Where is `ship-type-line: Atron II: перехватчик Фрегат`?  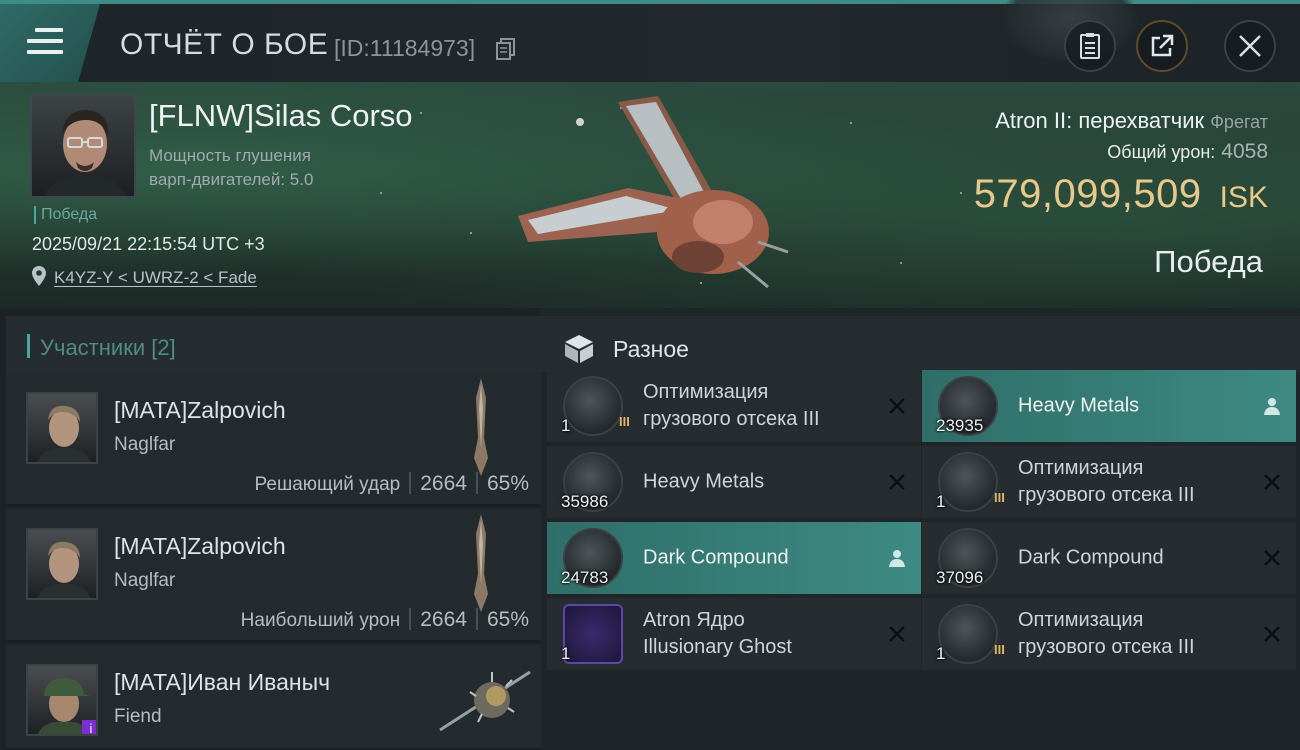 ship-type-line: Atron II: перехватчик Фрегат is located at coordinates (1131, 121).